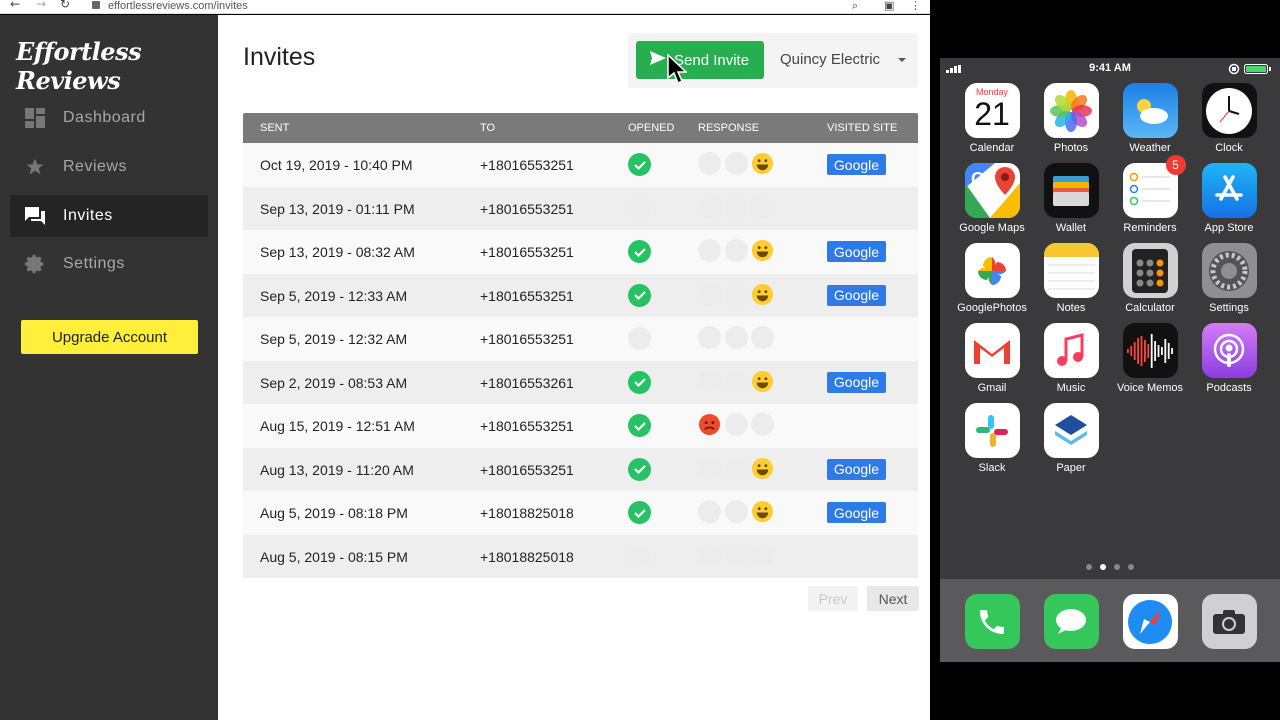 The height and width of the screenshot is (720, 1280). I want to click on app-calculator: Calculator, so click(1150, 278).